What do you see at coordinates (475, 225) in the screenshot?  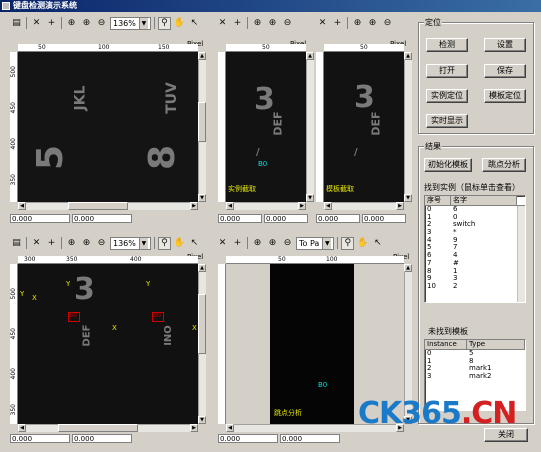 I see `list-item: 2 switch` at bounding box center [475, 225].